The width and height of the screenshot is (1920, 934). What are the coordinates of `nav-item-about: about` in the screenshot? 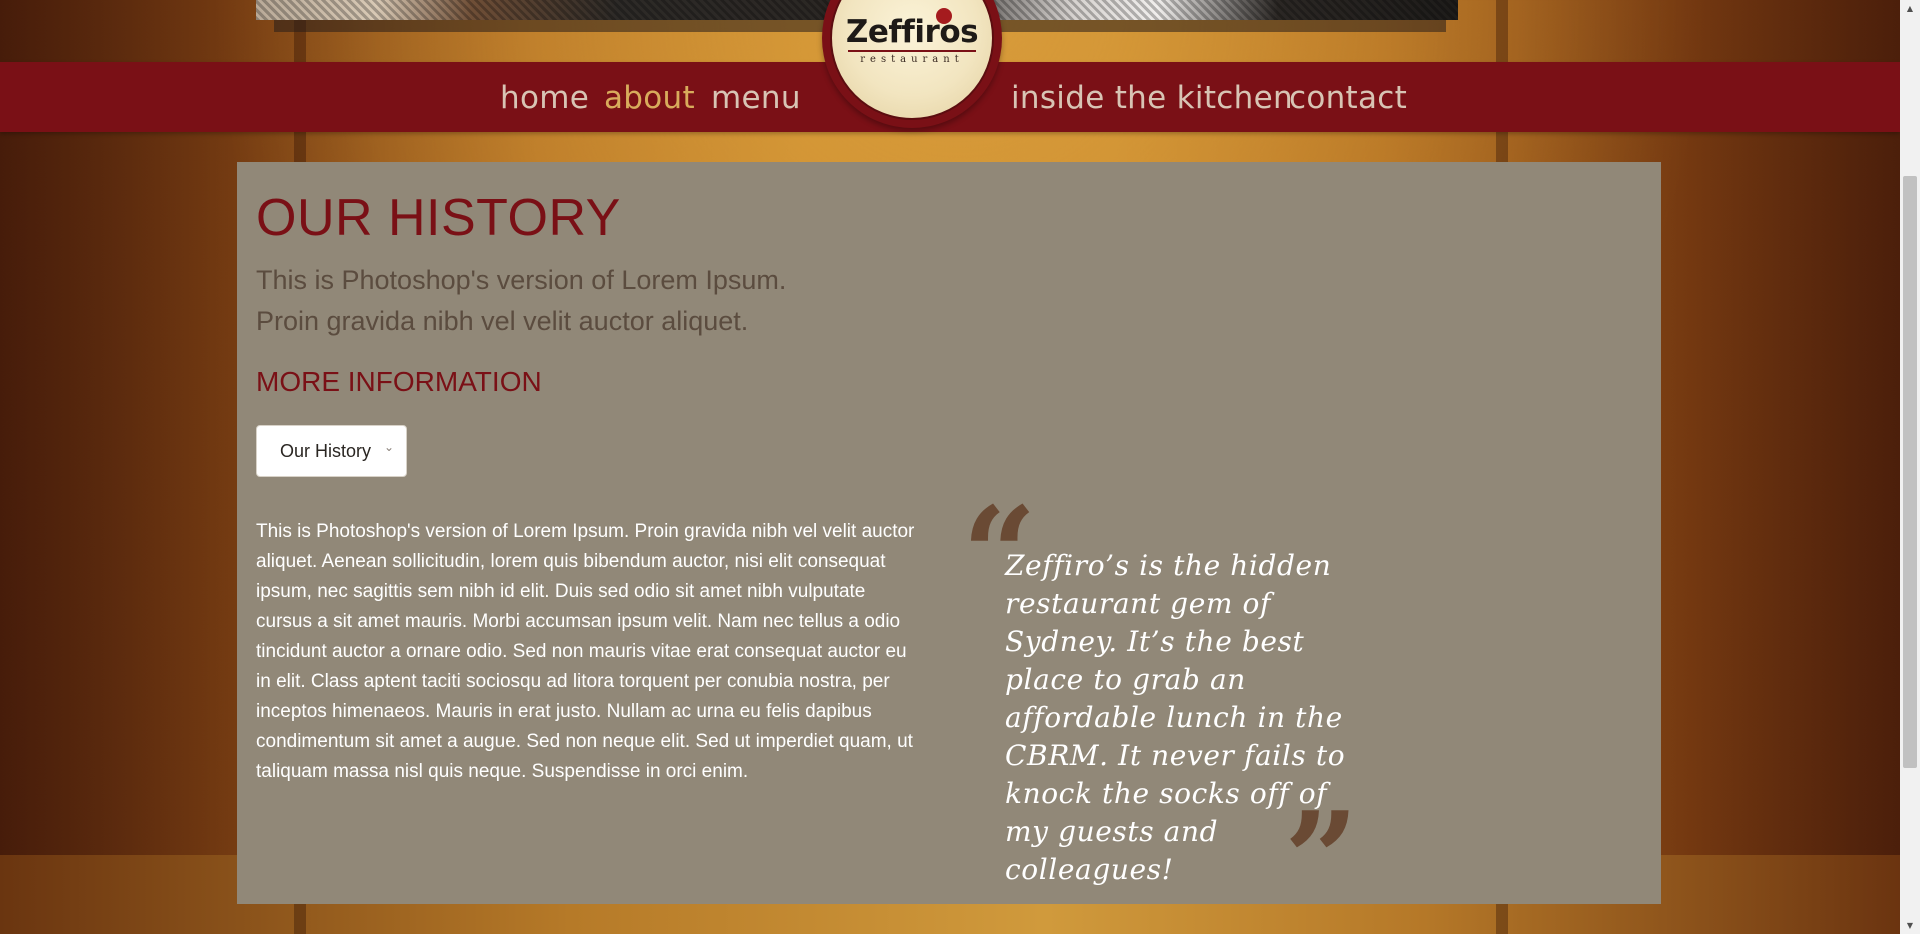 It's located at (649, 98).